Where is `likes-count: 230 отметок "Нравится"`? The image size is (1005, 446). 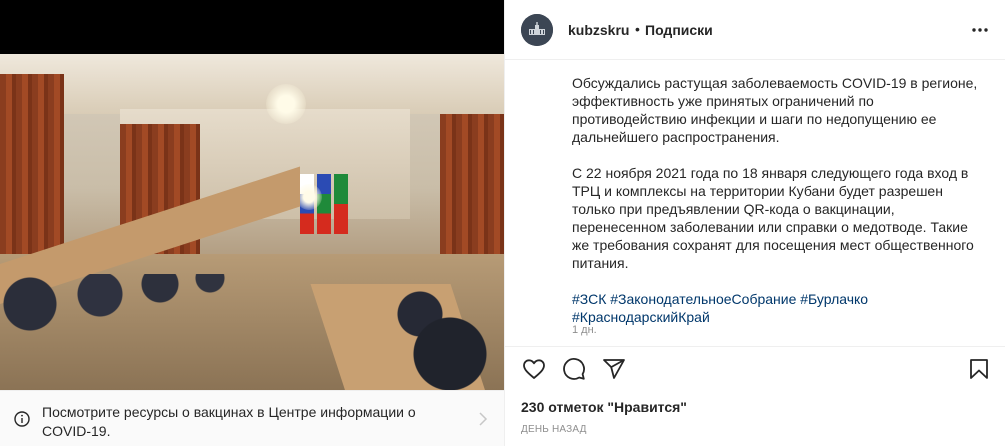
likes-count: 230 отметок "Нравится" is located at coordinates (604, 407).